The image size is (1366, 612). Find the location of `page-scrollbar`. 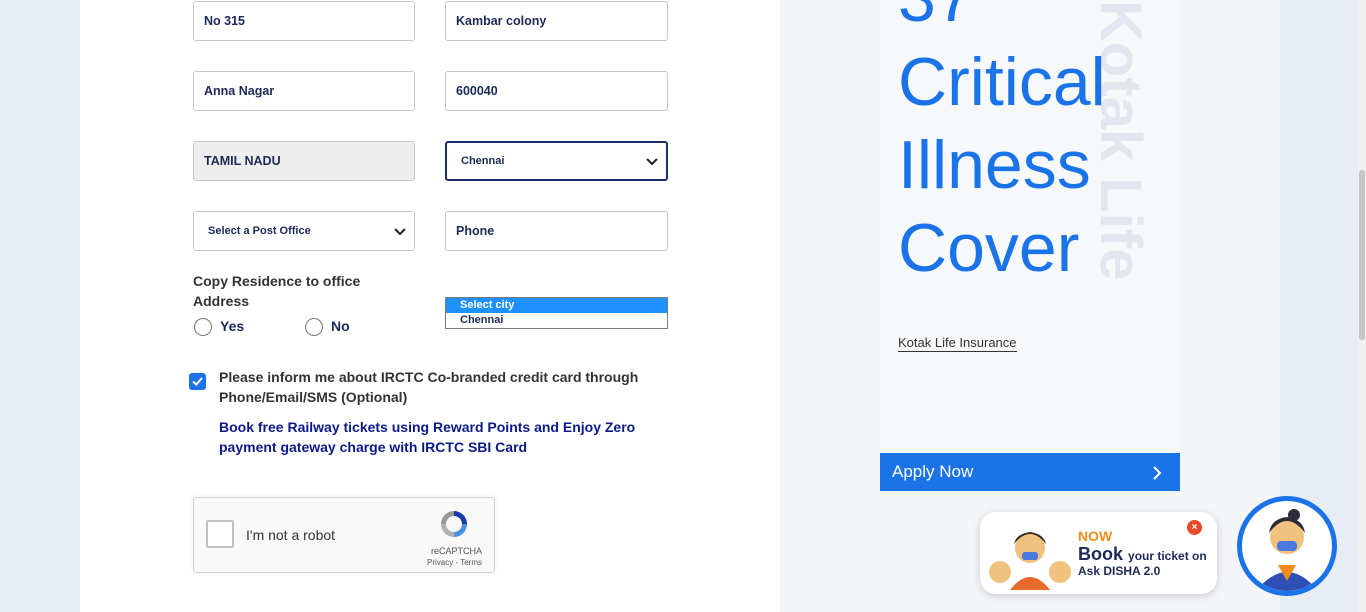

page-scrollbar is located at coordinates (1362, 306).